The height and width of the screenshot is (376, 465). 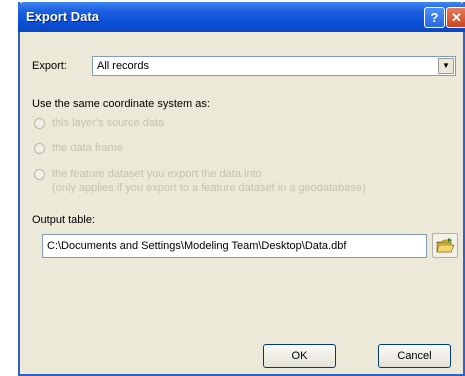 I want to click on cancel-button: Cancel, so click(x=414, y=356).